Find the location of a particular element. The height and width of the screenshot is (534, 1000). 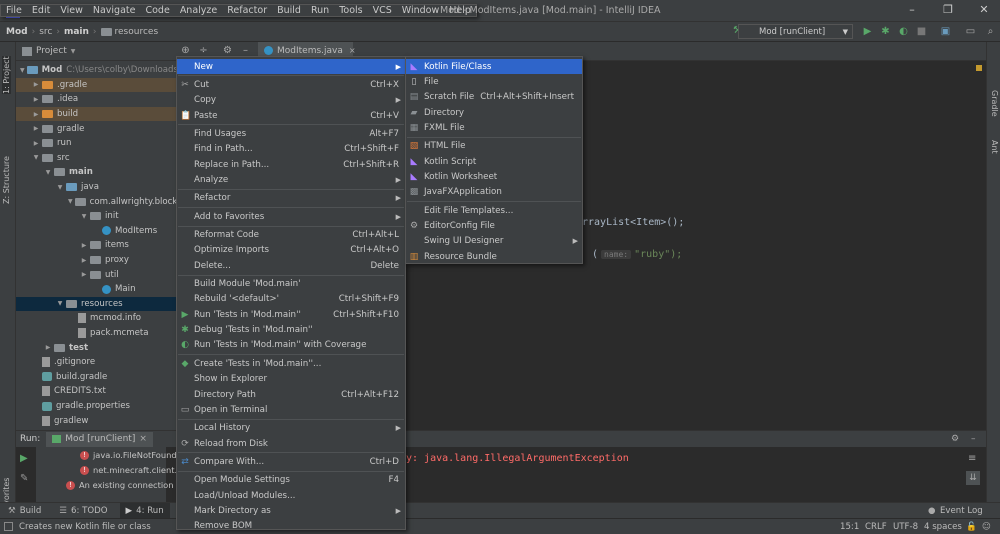

menu-item-kotlin-script: ◣ Kotlin Script is located at coordinates (494, 161).